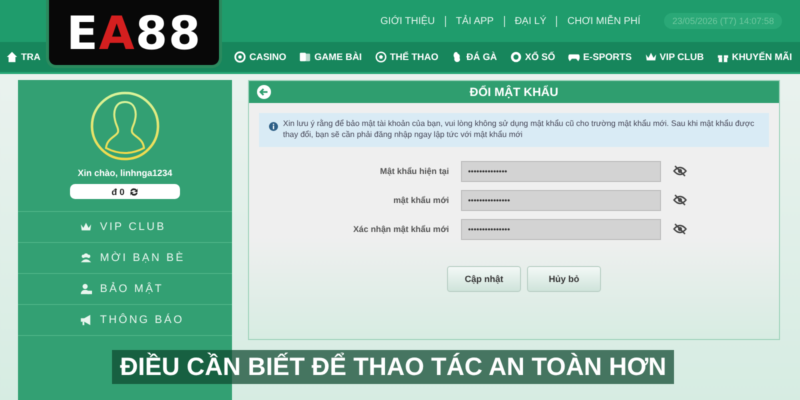 The width and height of the screenshot is (800, 400). Describe the element at coordinates (474, 57) in the screenshot. I see `nav-item: ĐÁ GÀ` at that location.